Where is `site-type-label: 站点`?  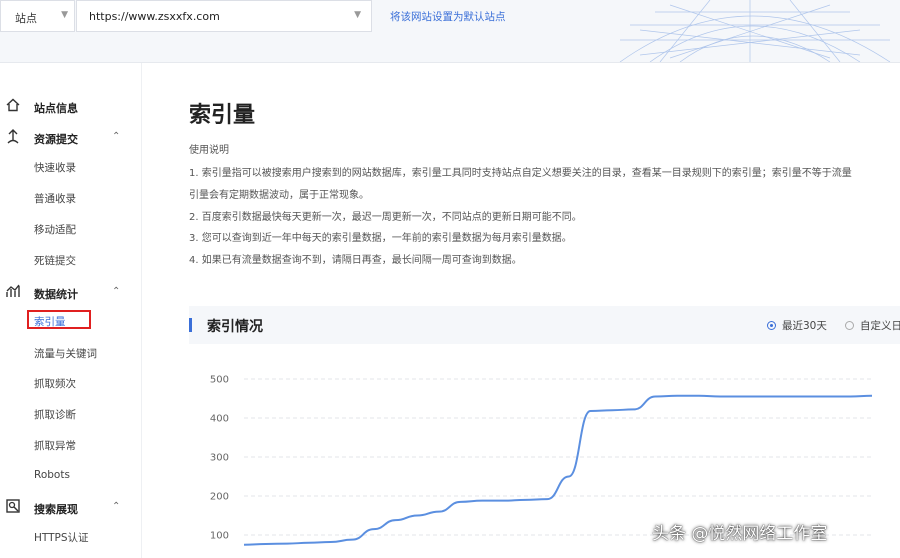 site-type-label: 站点 is located at coordinates (26, 18).